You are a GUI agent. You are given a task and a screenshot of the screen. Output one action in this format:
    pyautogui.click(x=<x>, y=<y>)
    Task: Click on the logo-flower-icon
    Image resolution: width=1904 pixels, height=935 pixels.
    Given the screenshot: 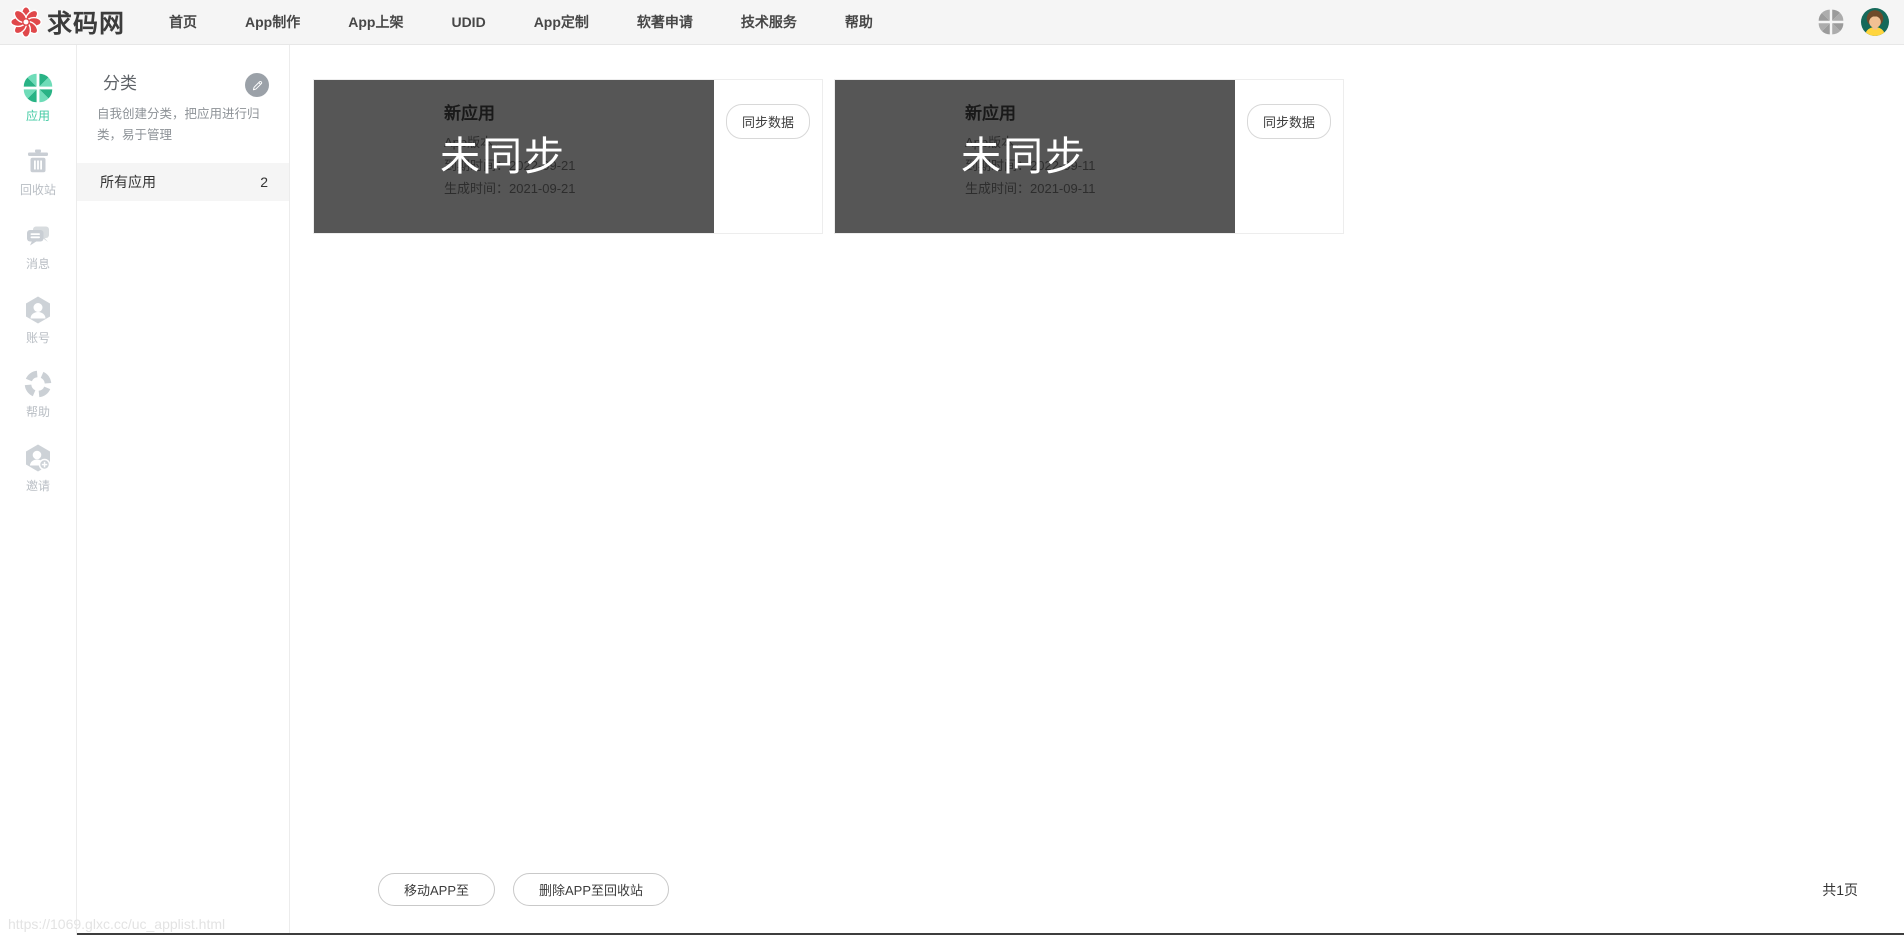 What is the action you would take?
    pyautogui.click(x=26, y=22)
    